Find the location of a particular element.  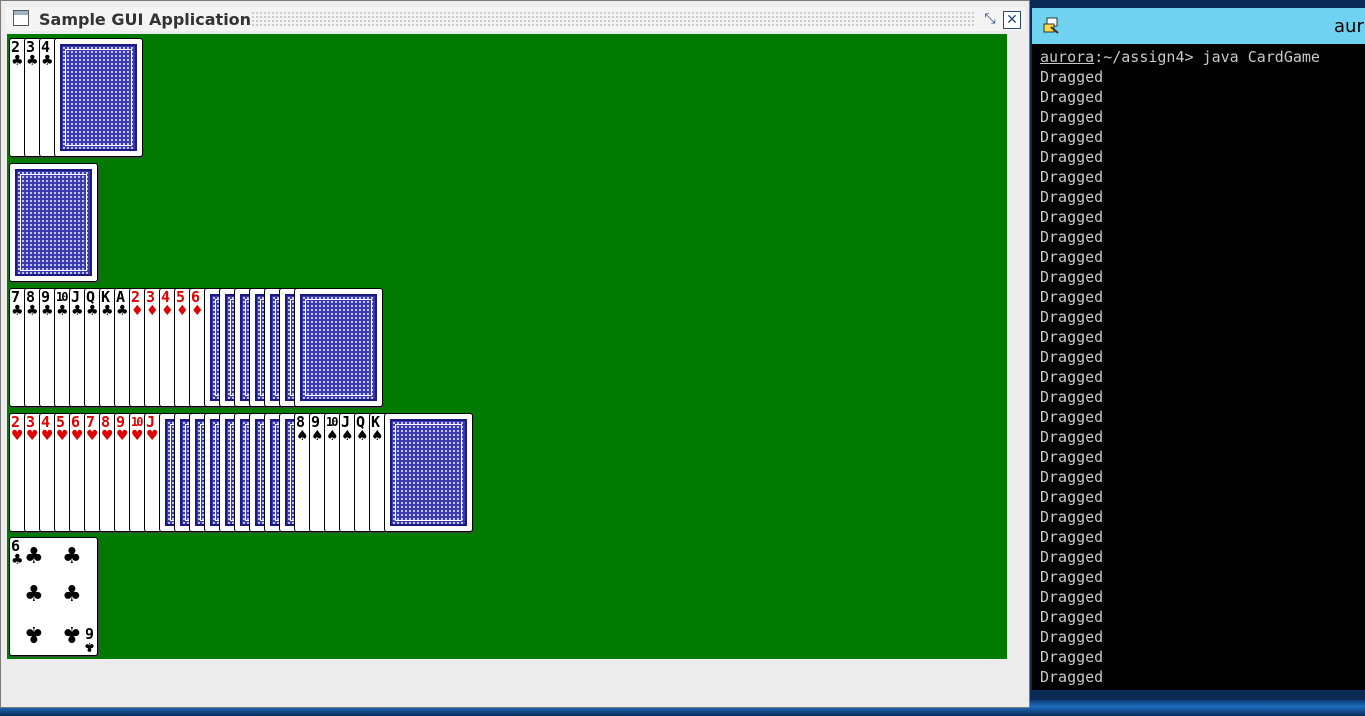

putty-icon is located at coordinates (1051, 25).